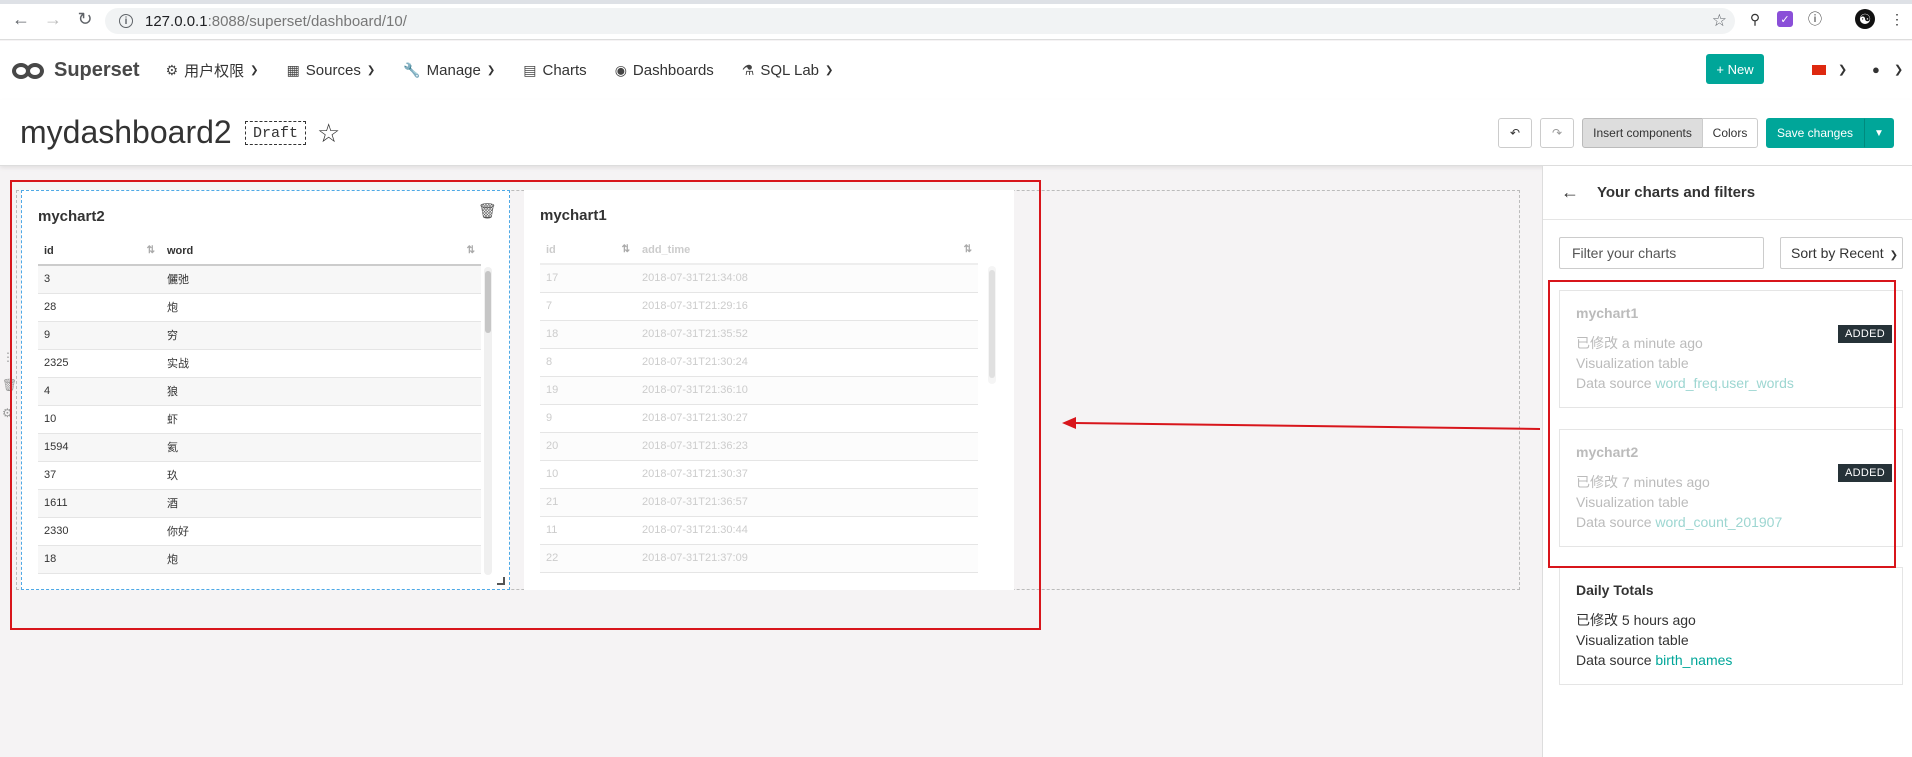 This screenshot has width=1912, height=757. Describe the element at coordinates (172, 70) in the screenshot. I see `cogs-icon: ⚙` at that location.